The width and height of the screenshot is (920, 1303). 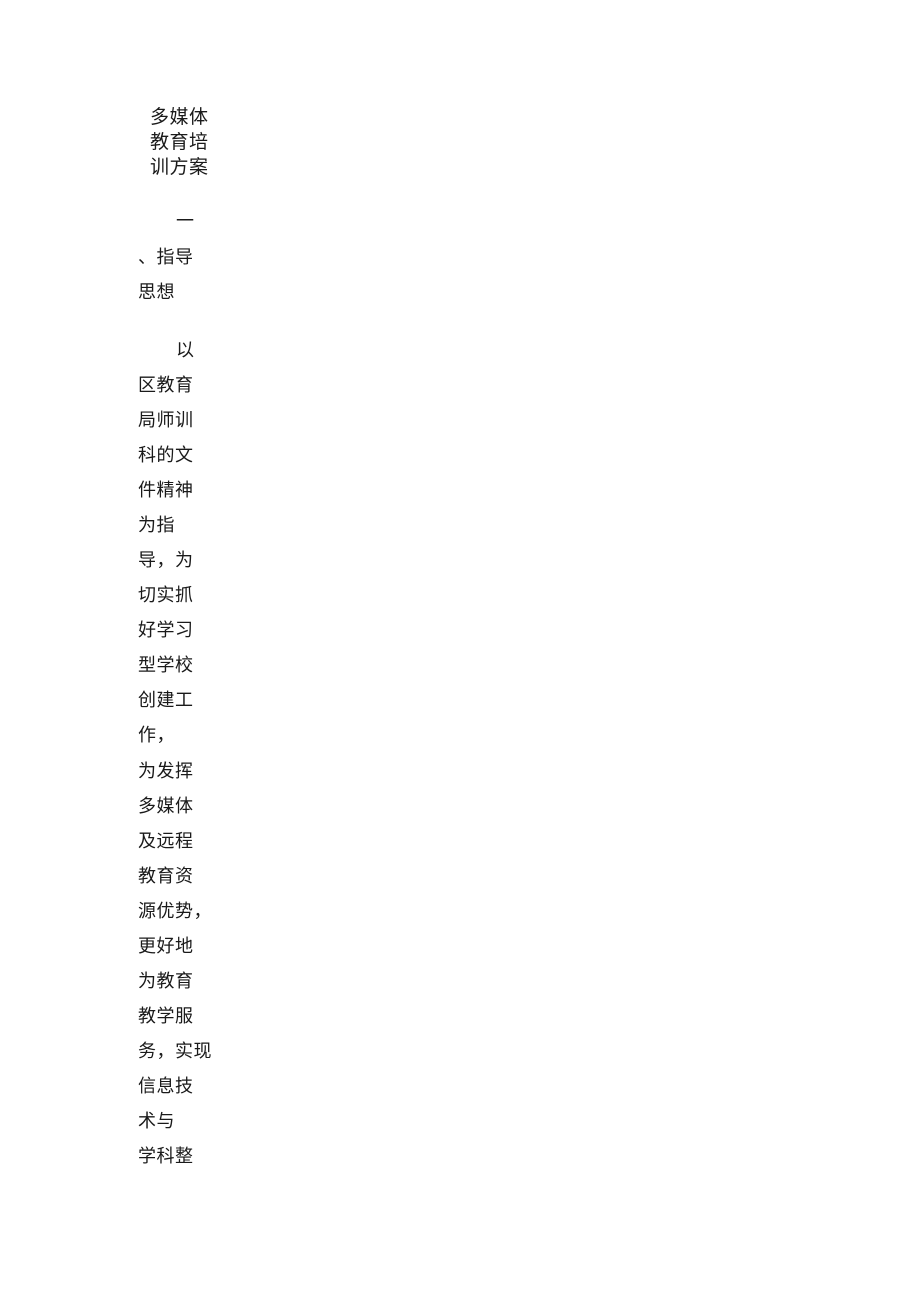 I want to click on title-line: 多媒体, so click(x=179, y=117).